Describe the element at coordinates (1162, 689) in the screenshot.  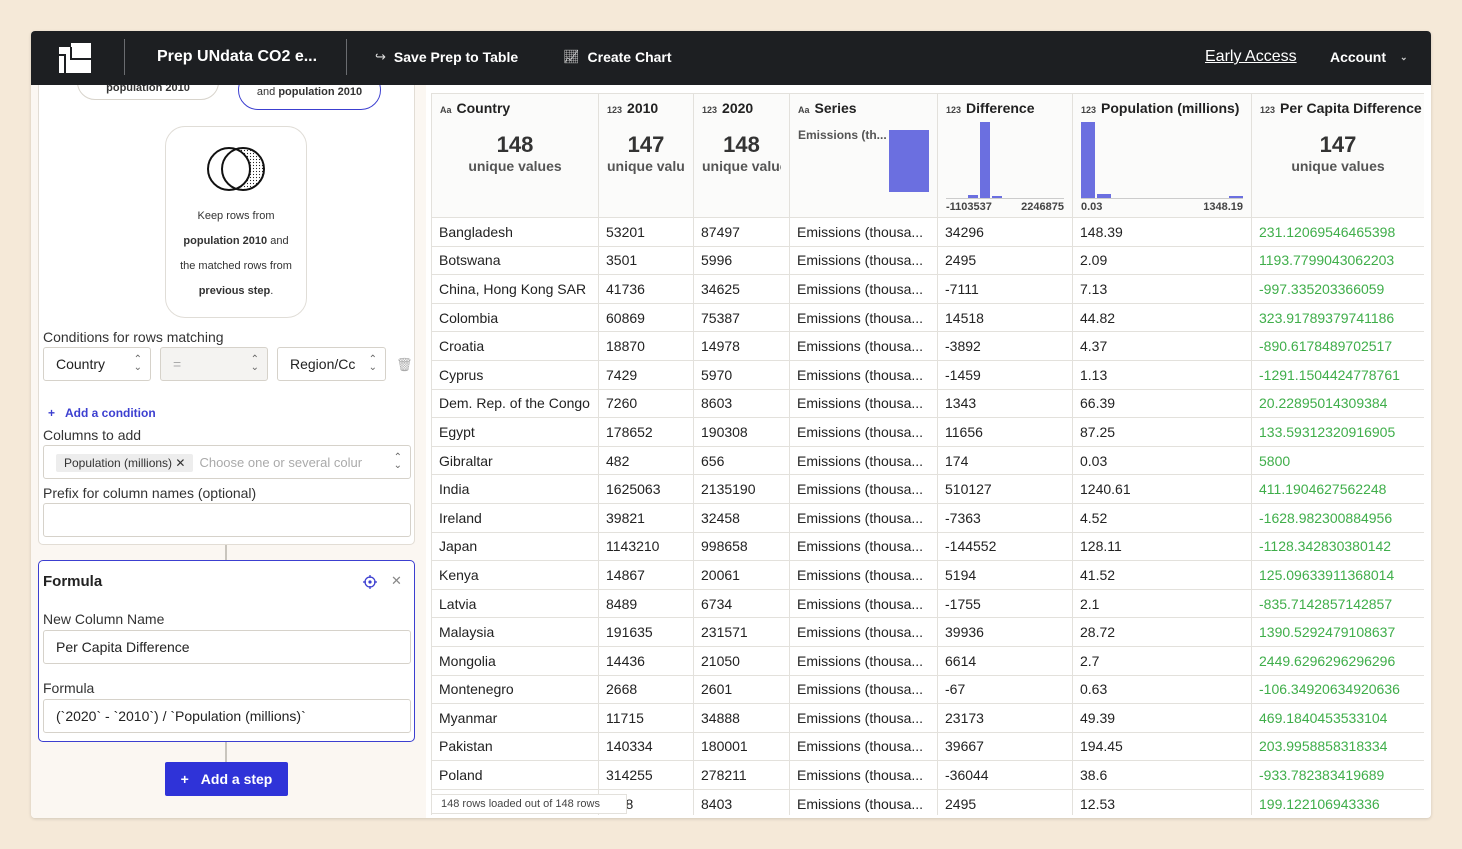
I see `table-cell: 0.63` at that location.